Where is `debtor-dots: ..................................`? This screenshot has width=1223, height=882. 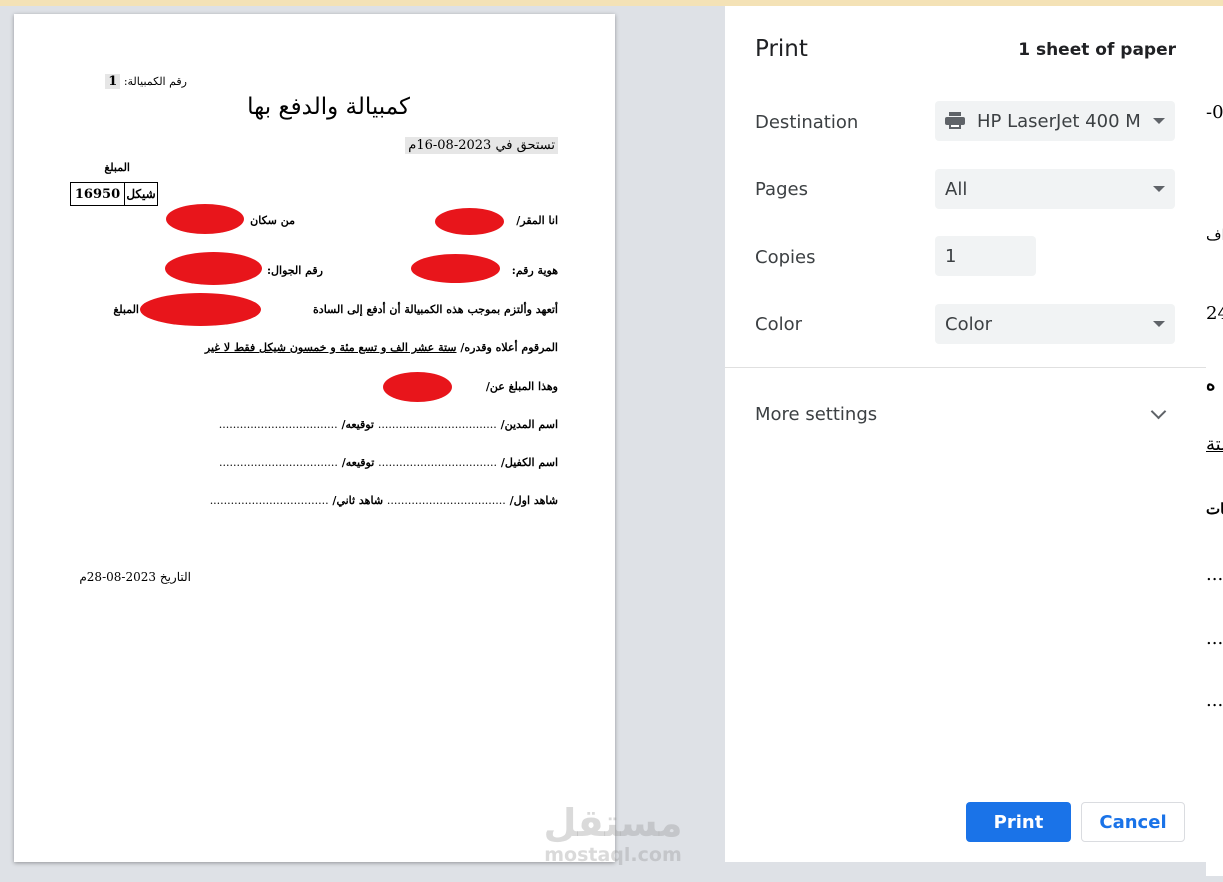 debtor-dots: .................................. is located at coordinates (437, 424).